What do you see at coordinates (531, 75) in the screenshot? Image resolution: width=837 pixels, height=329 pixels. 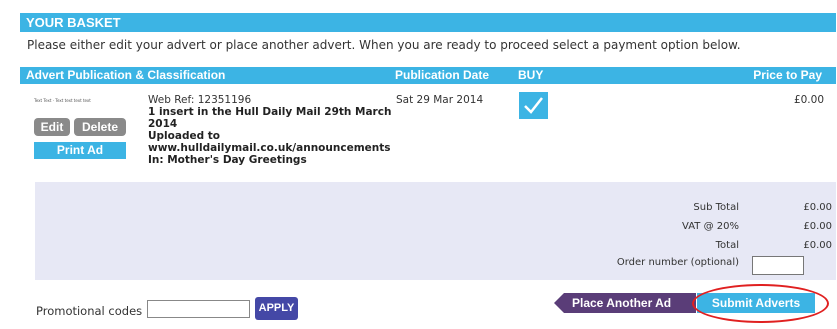 I see `col-header-buy: BUY` at bounding box center [531, 75].